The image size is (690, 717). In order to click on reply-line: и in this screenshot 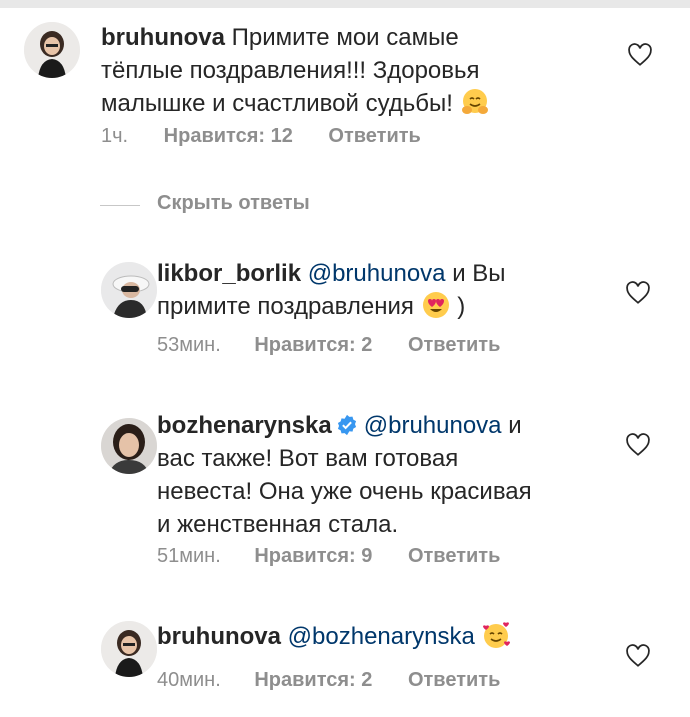, I will do `click(515, 425)`.